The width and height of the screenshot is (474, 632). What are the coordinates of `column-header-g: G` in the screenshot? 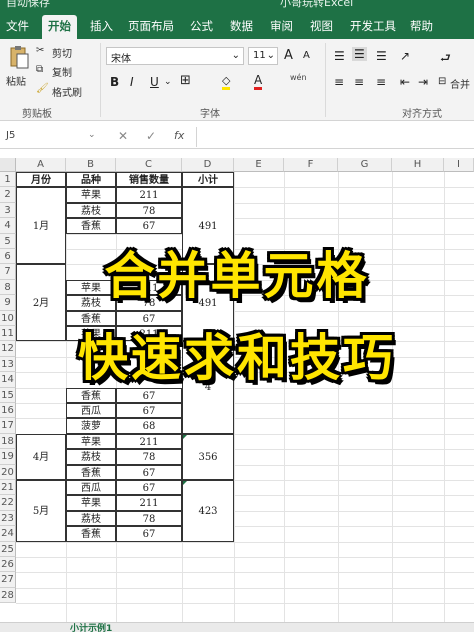 It's located at (365, 165).